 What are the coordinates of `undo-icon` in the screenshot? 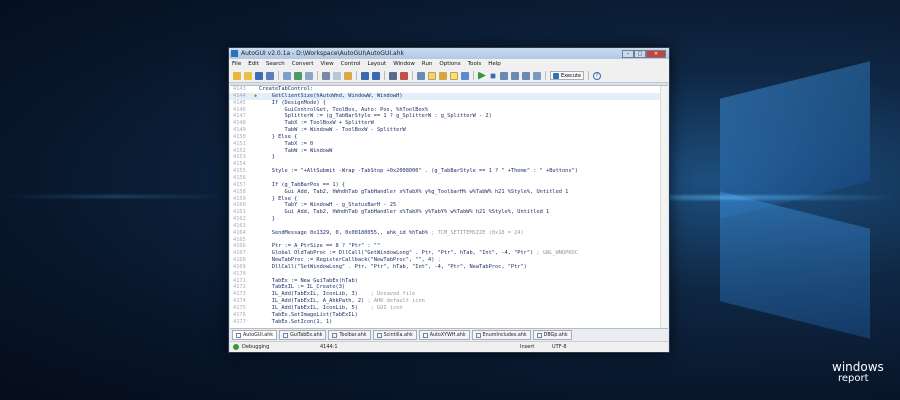 It's located at (365, 75).